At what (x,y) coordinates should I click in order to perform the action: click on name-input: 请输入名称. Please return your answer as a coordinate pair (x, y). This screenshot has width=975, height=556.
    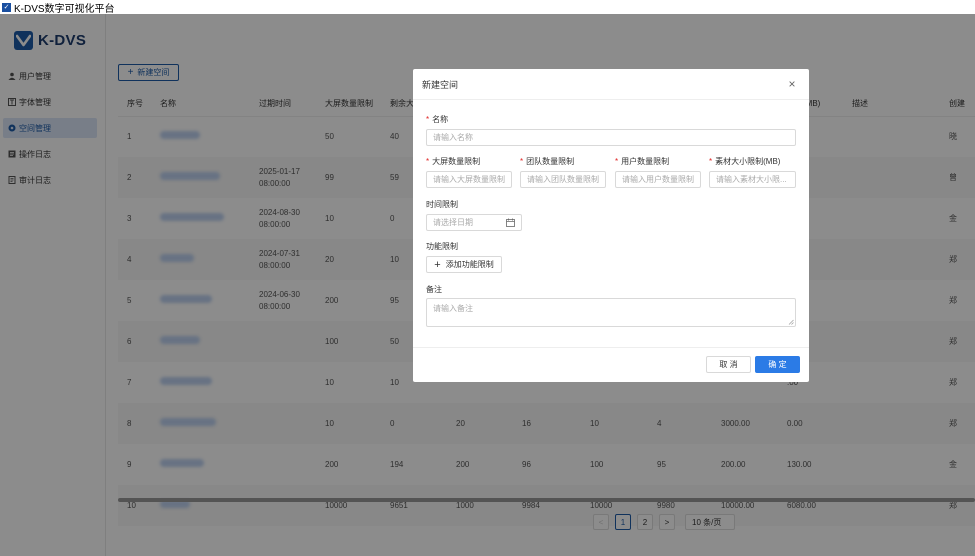
    Looking at the image, I should click on (611, 137).